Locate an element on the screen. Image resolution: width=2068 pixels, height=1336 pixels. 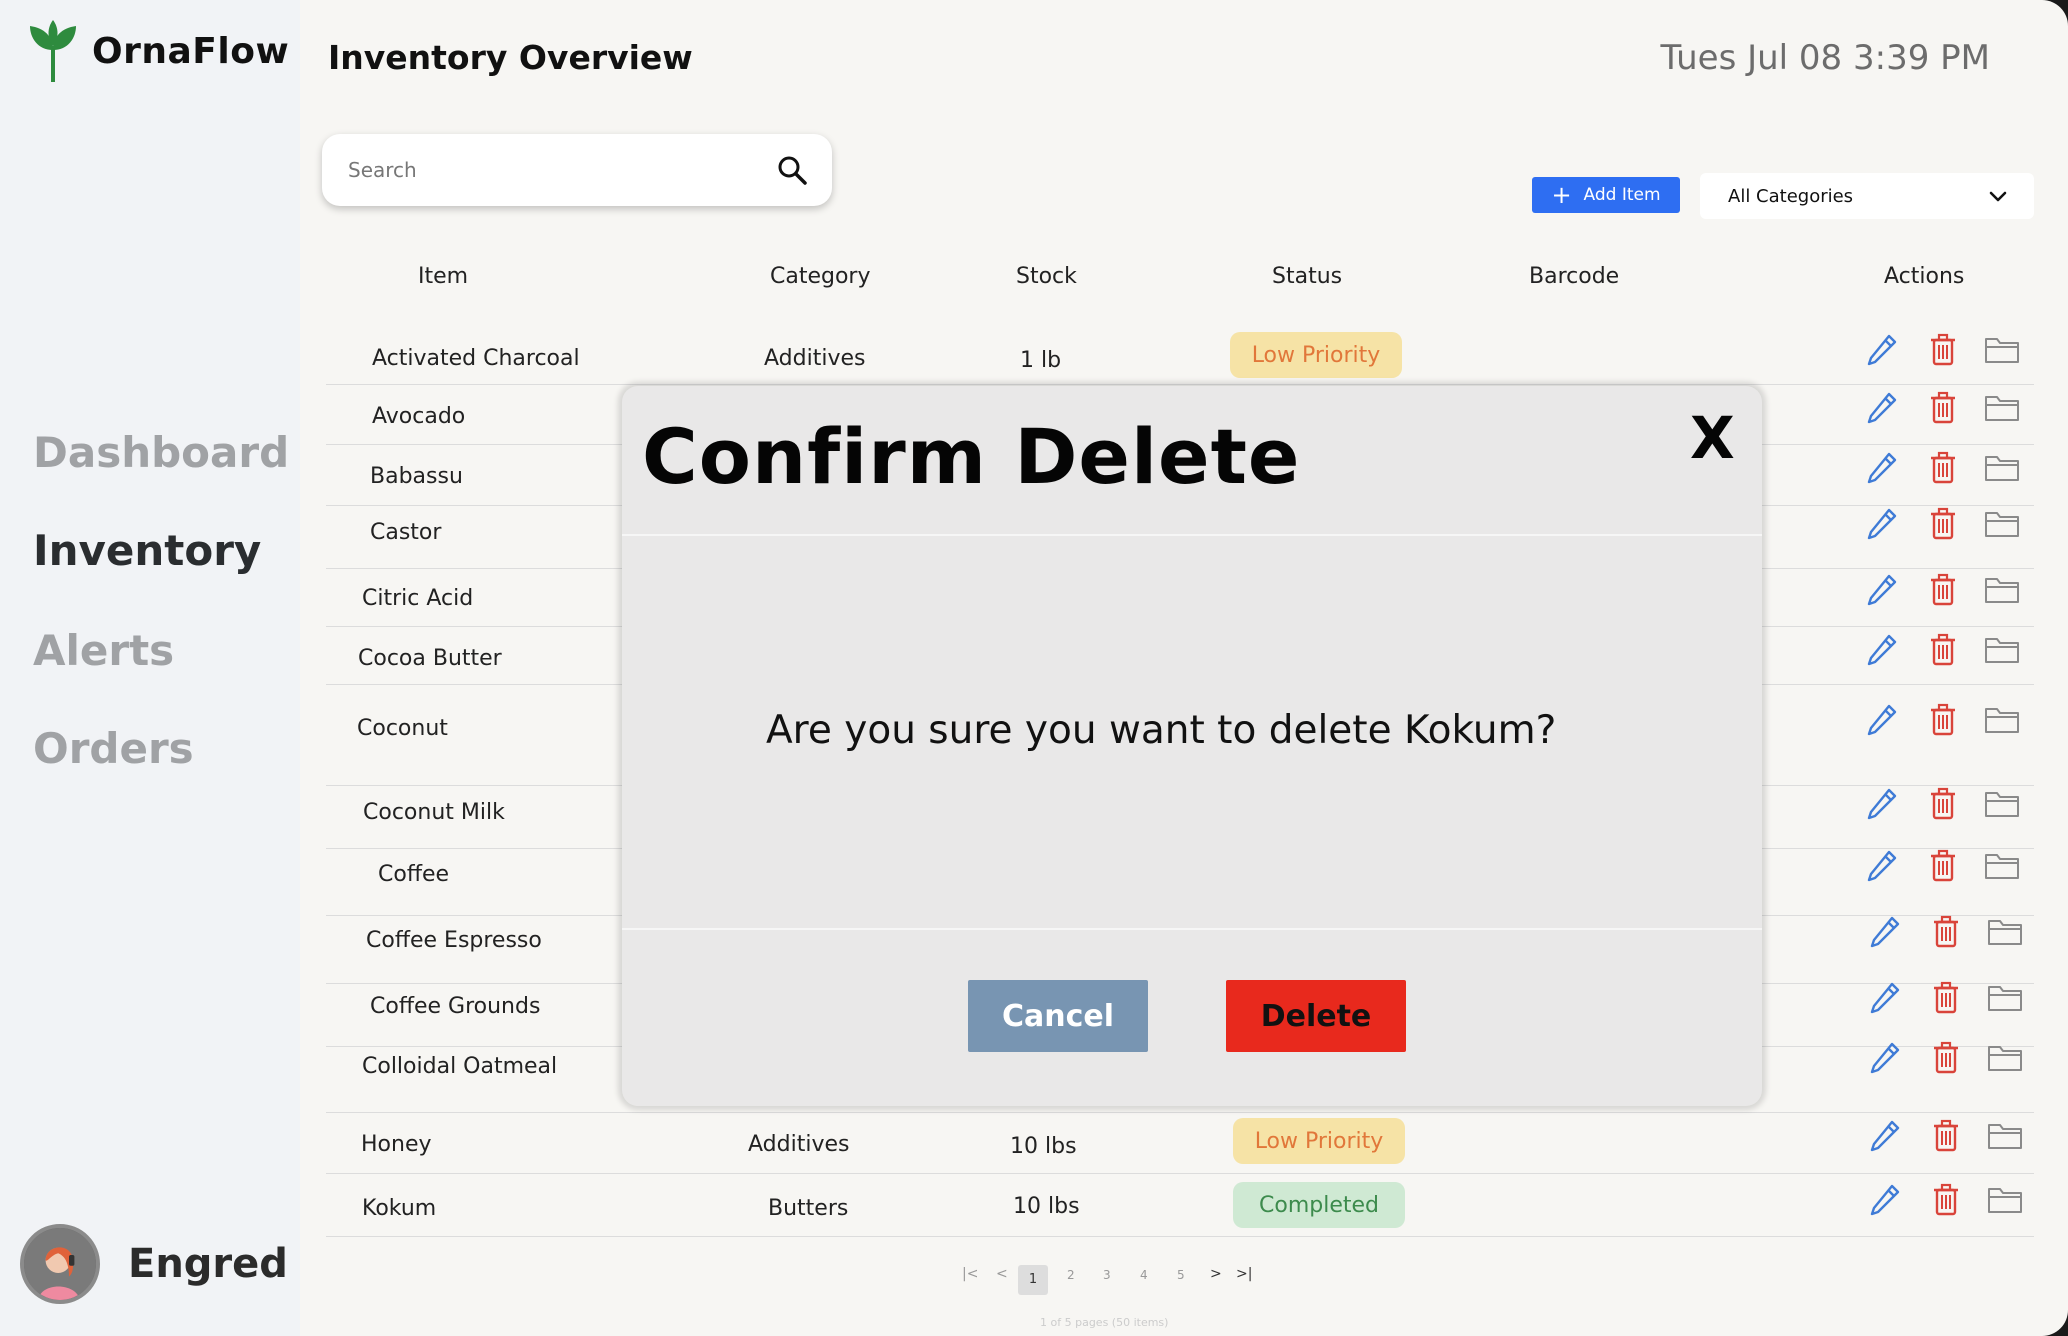
cell-item: Avocado is located at coordinates (419, 416).